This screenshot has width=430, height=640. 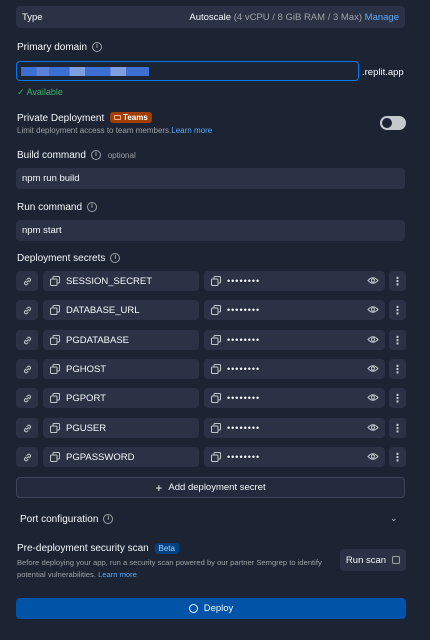 I want to click on chevron-down-icon: ⌄, so click(x=394, y=518).